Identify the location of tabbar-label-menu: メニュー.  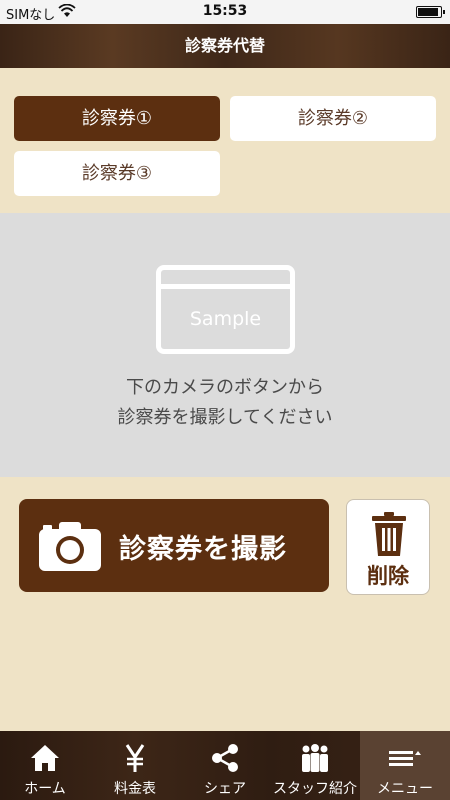
(405, 789).